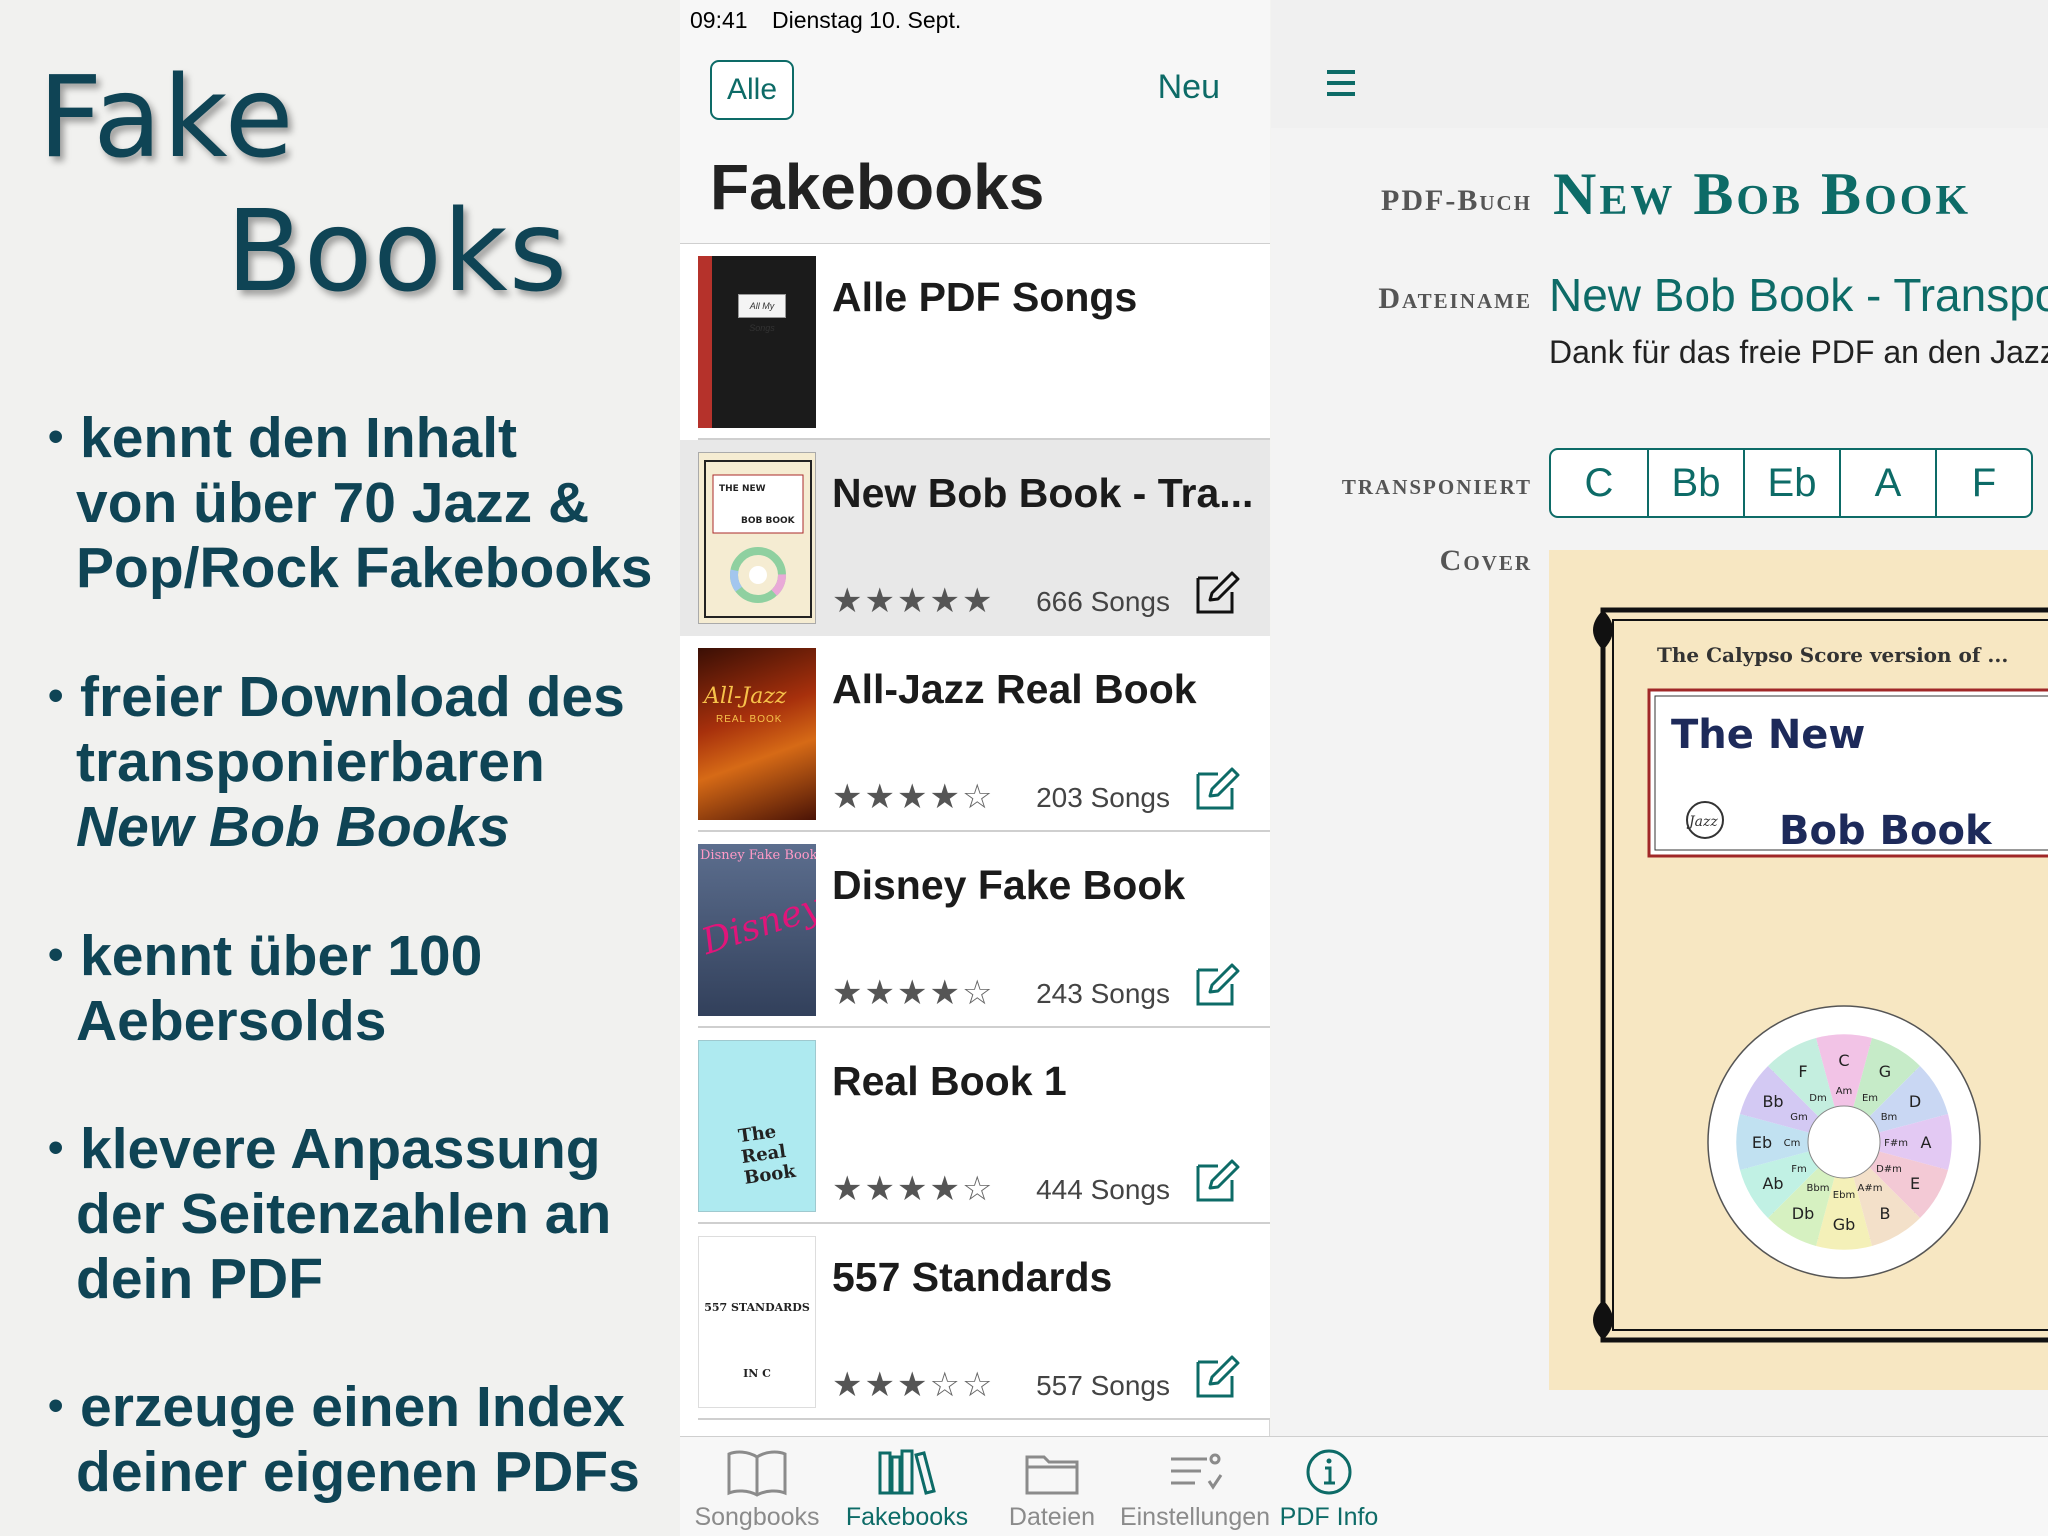 This screenshot has width=2048, height=1536. I want to click on promo-bullet-line: von über 70 Jazz &, so click(333, 503).